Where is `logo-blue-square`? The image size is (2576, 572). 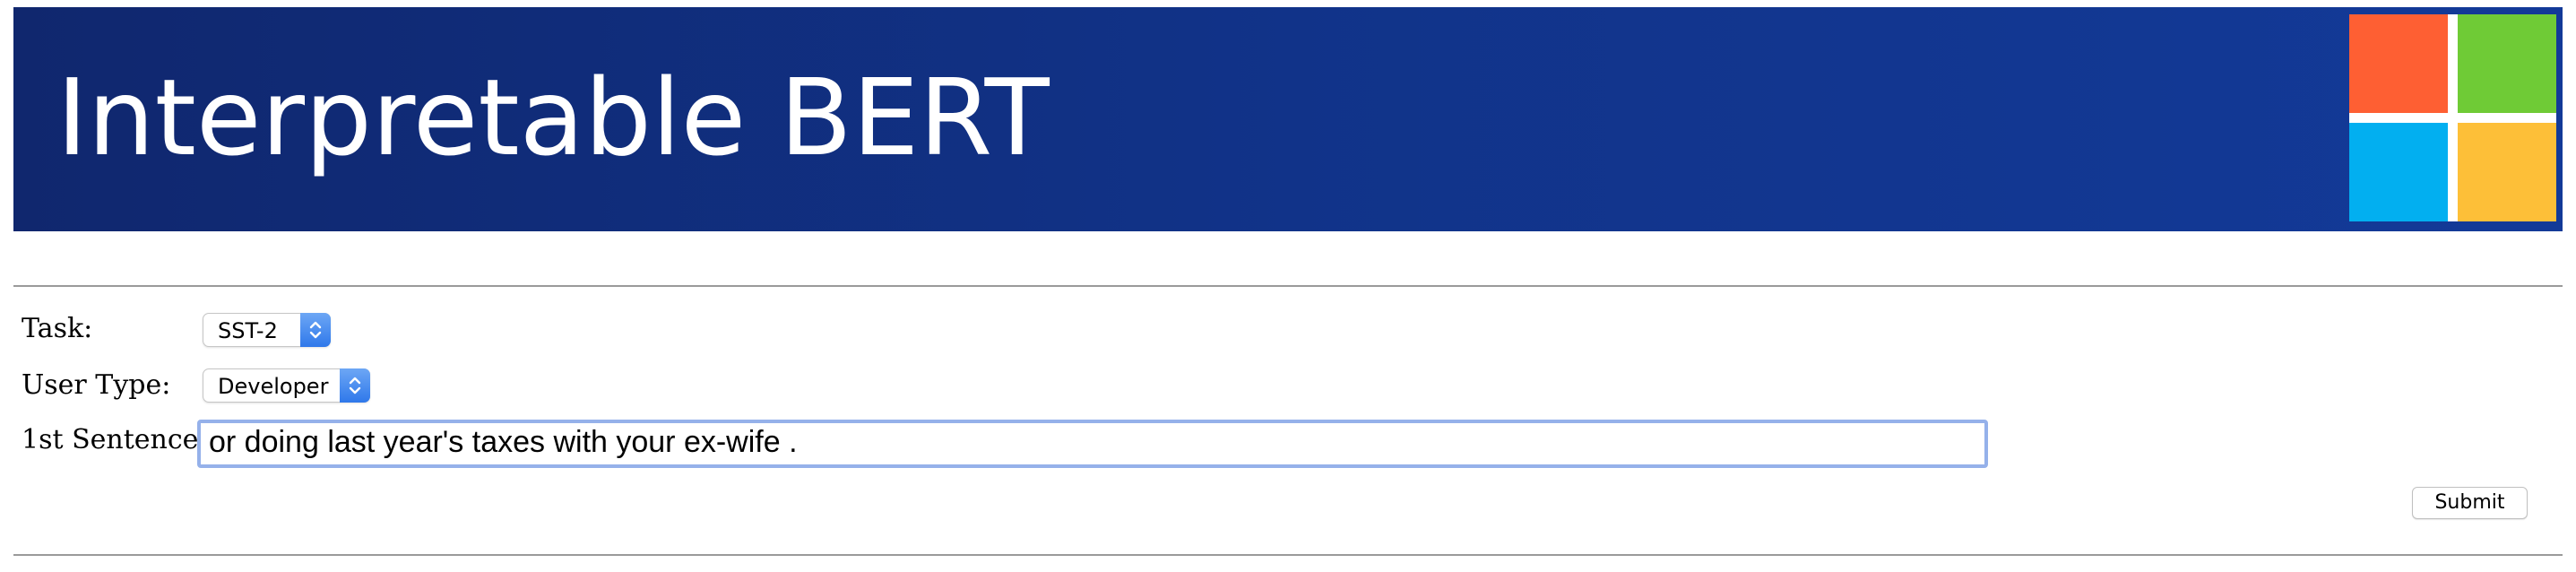
logo-blue-square is located at coordinates (2398, 172).